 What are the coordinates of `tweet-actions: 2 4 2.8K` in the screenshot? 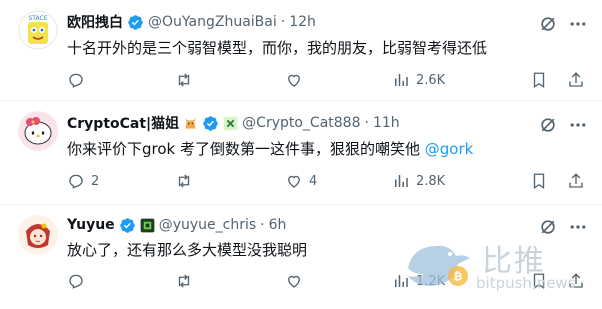 It's located at (327, 181).